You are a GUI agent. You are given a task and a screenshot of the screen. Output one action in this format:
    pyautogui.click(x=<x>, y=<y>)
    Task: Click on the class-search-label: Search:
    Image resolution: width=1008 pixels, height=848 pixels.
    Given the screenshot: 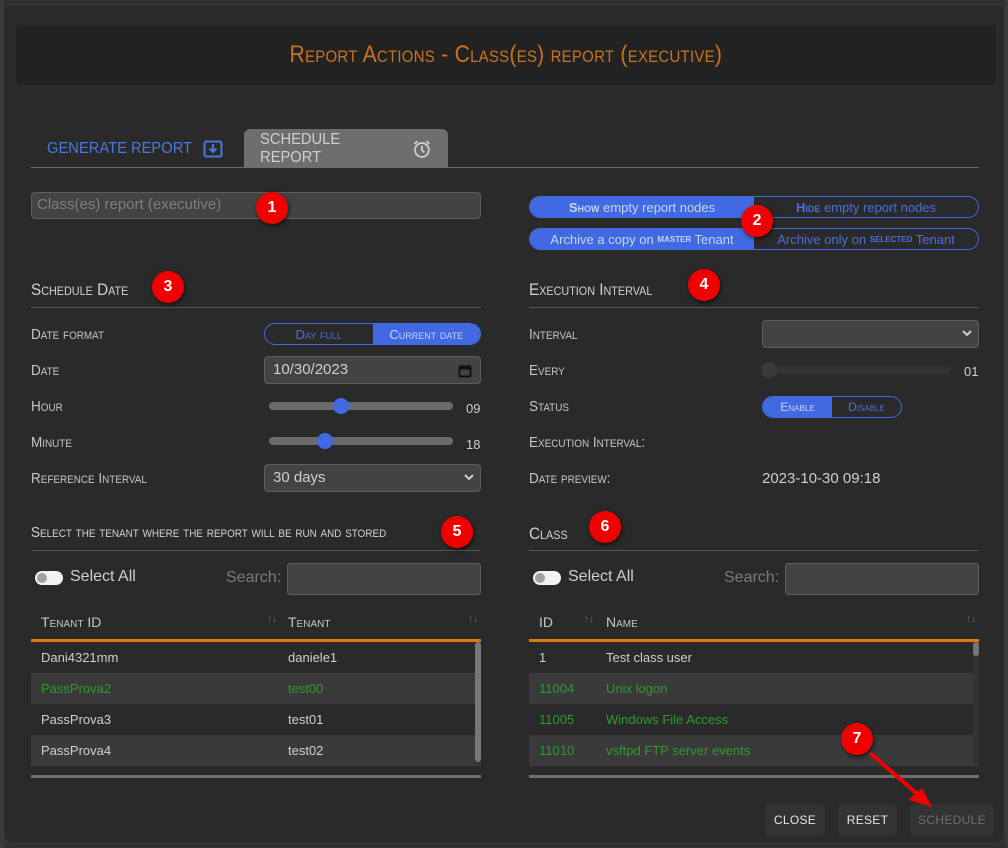 What is the action you would take?
    pyautogui.click(x=752, y=577)
    